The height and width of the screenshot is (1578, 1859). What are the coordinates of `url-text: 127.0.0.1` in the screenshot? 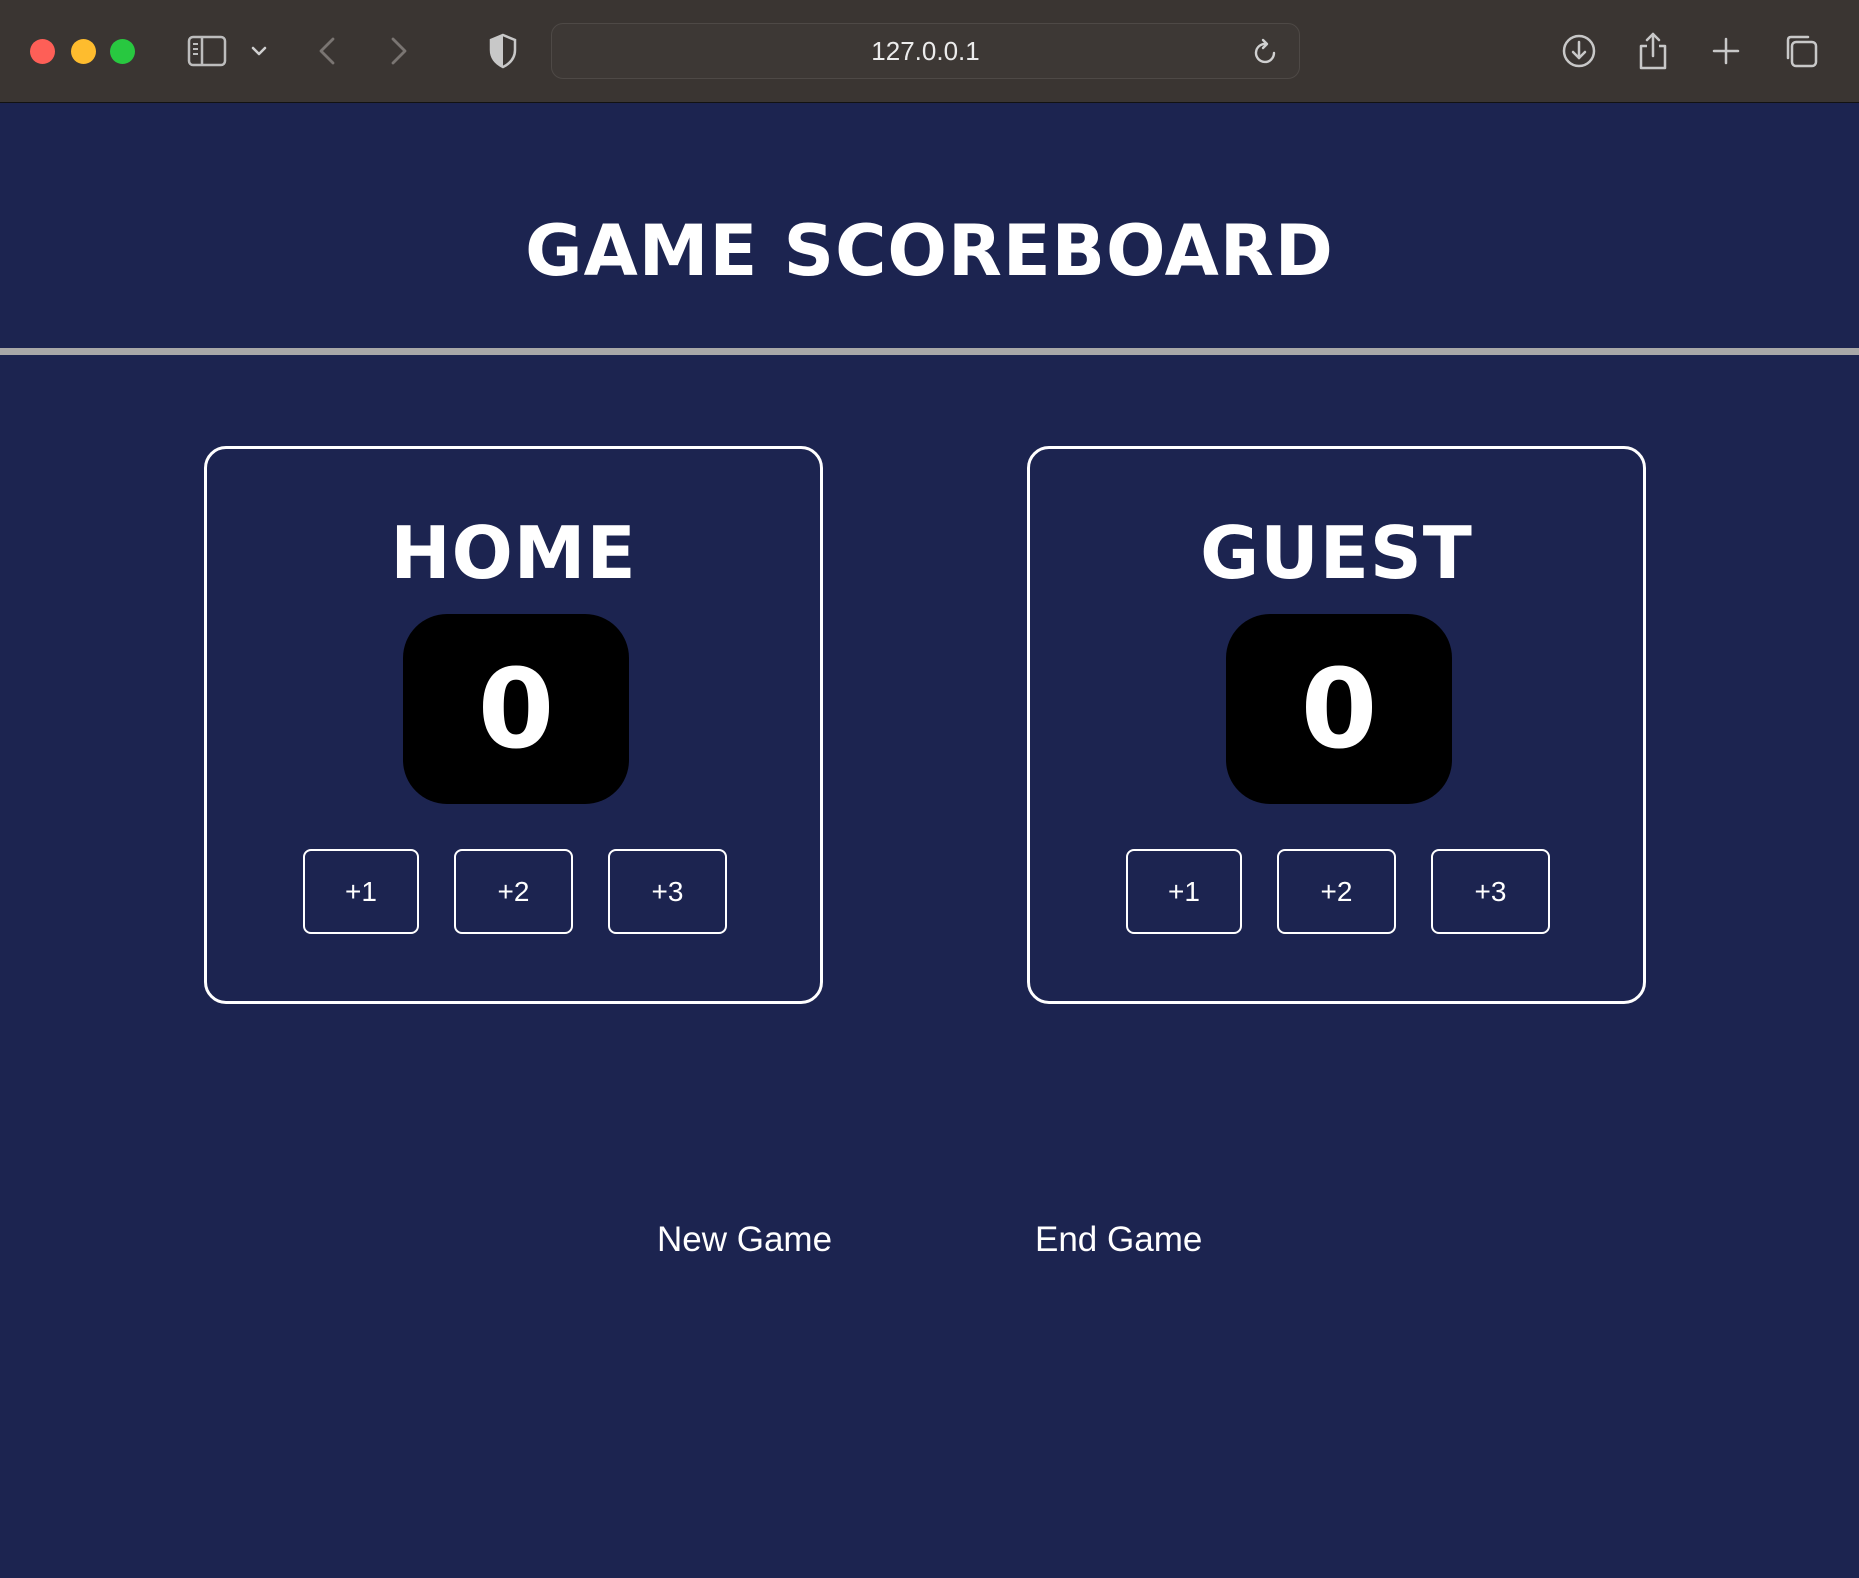 It's located at (925, 50).